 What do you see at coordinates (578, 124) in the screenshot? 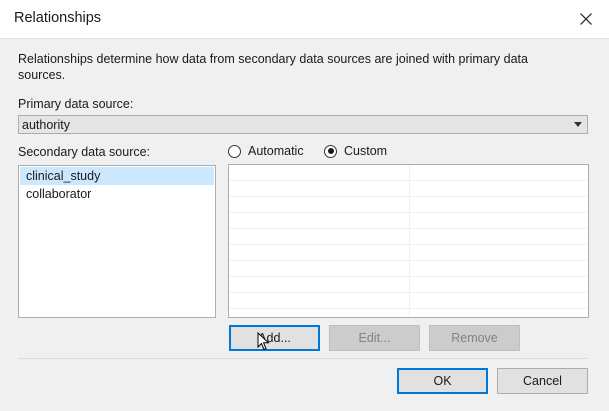
I see `chevron-down-icon` at bounding box center [578, 124].